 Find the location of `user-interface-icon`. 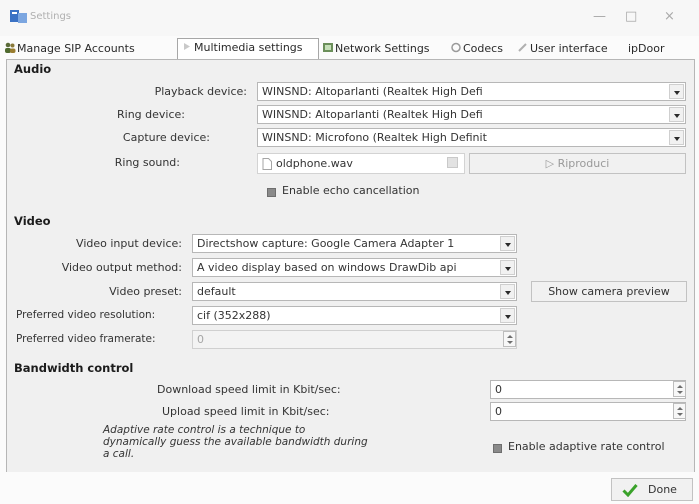

user-interface-icon is located at coordinates (522, 47).